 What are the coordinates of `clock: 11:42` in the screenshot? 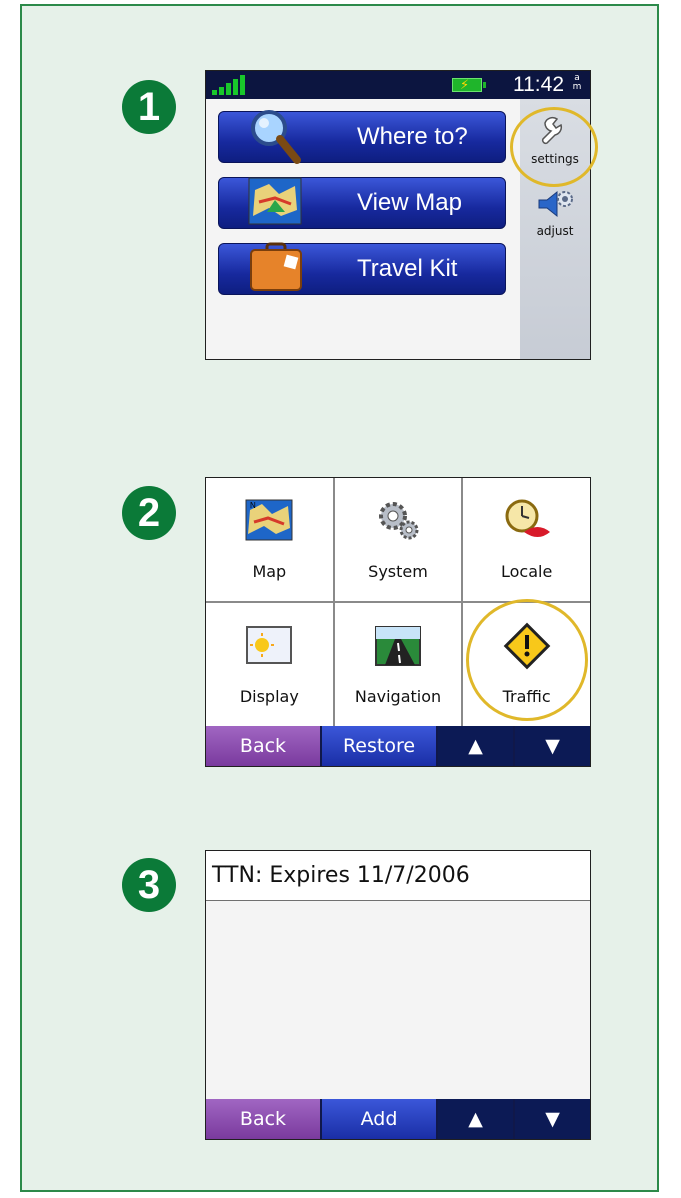 It's located at (538, 84).